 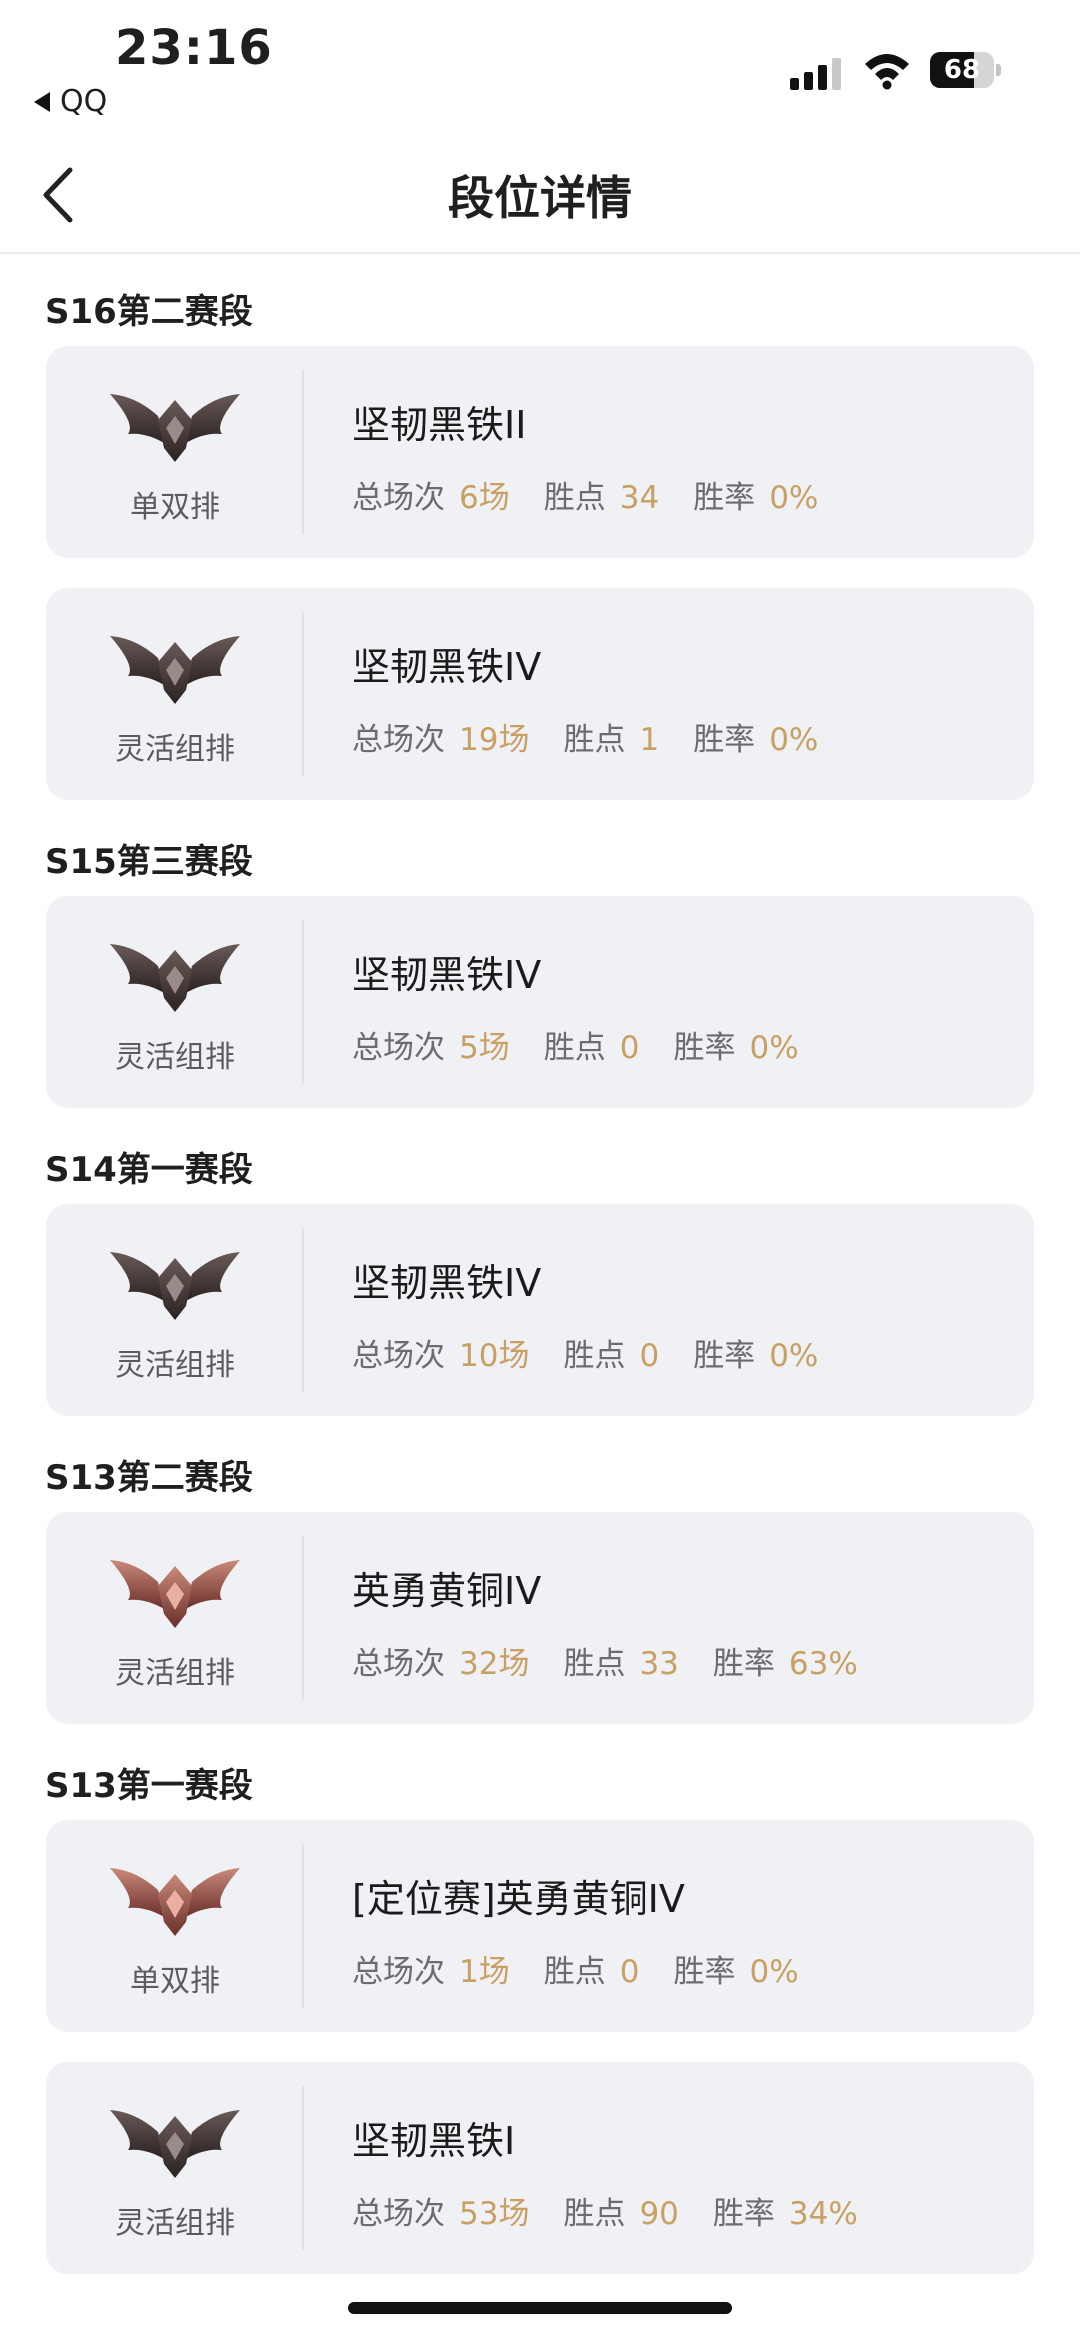 I want to click on navigation-bar: 段位详情, so click(x=540, y=197).